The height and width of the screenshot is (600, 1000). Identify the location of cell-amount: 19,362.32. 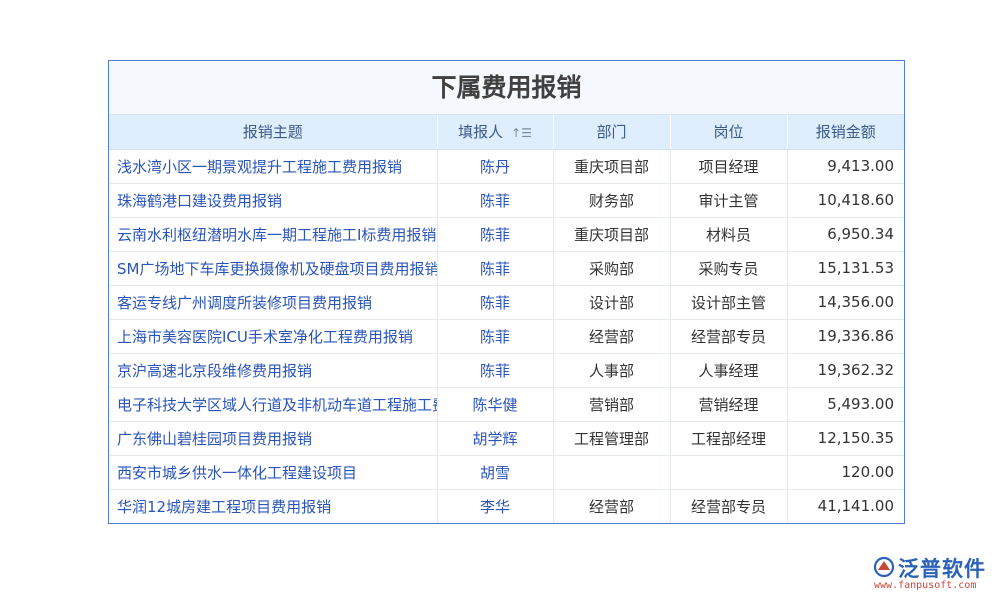
(845, 370).